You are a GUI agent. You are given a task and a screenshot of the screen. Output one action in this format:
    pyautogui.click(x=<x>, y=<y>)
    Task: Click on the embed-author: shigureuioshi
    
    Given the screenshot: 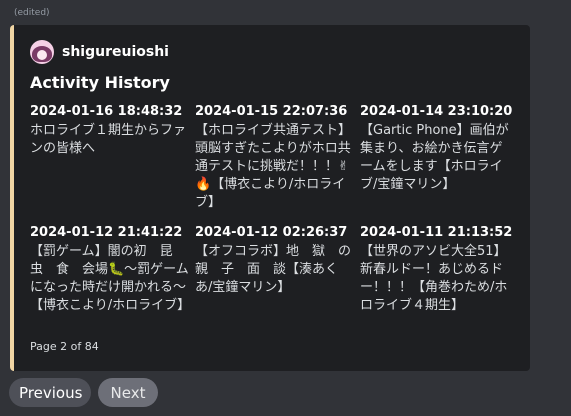 What is the action you would take?
    pyautogui.click(x=99, y=52)
    